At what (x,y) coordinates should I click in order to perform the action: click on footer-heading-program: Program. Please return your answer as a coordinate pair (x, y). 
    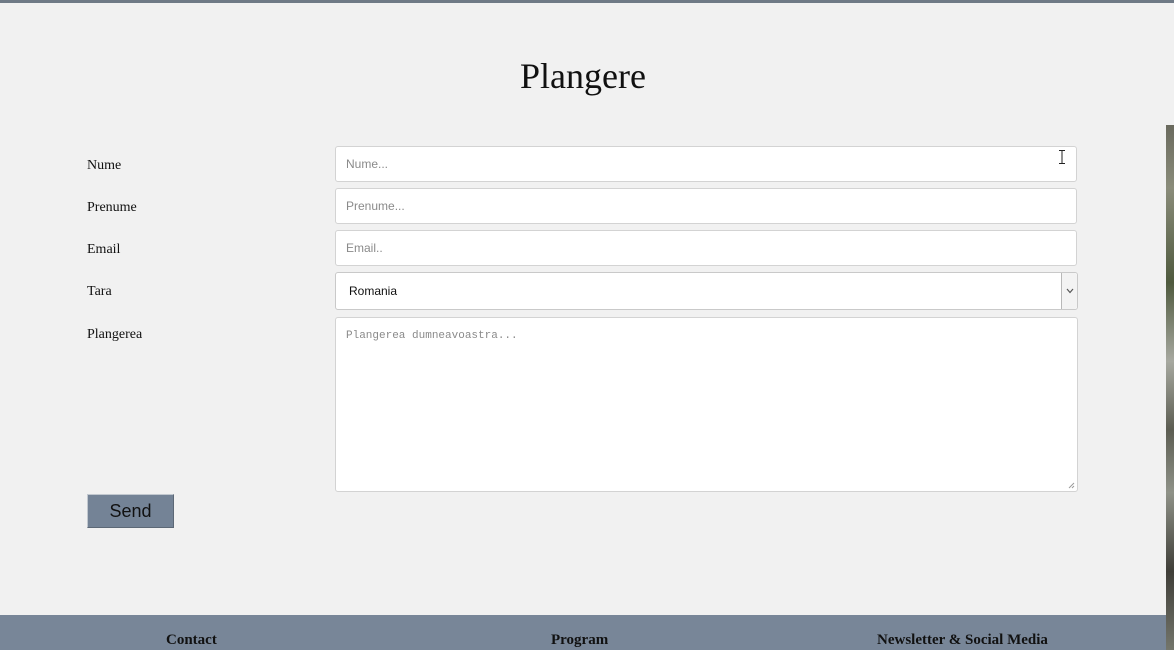
    Looking at the image, I should click on (580, 640).